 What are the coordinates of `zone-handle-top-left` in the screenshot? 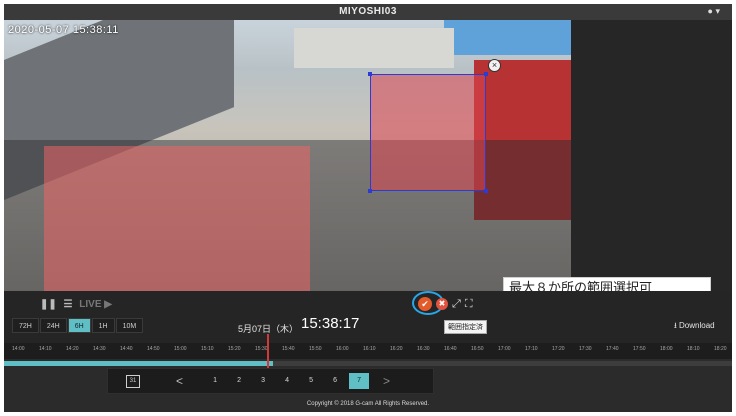 It's located at (370, 74).